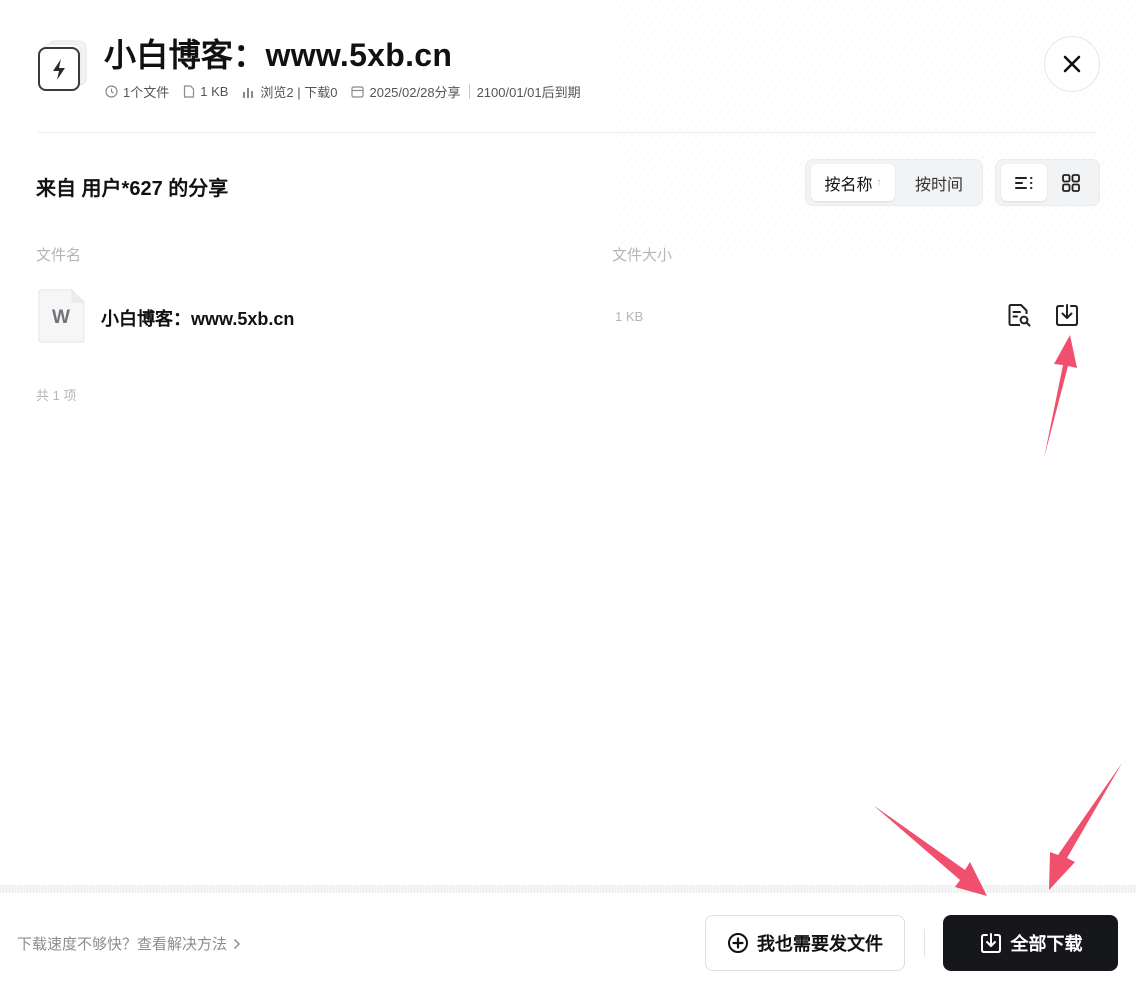 The image size is (1136, 985). Describe the element at coordinates (299, 92) in the screenshot. I see `view-download-stats: 浏览2 | 下载0` at that location.